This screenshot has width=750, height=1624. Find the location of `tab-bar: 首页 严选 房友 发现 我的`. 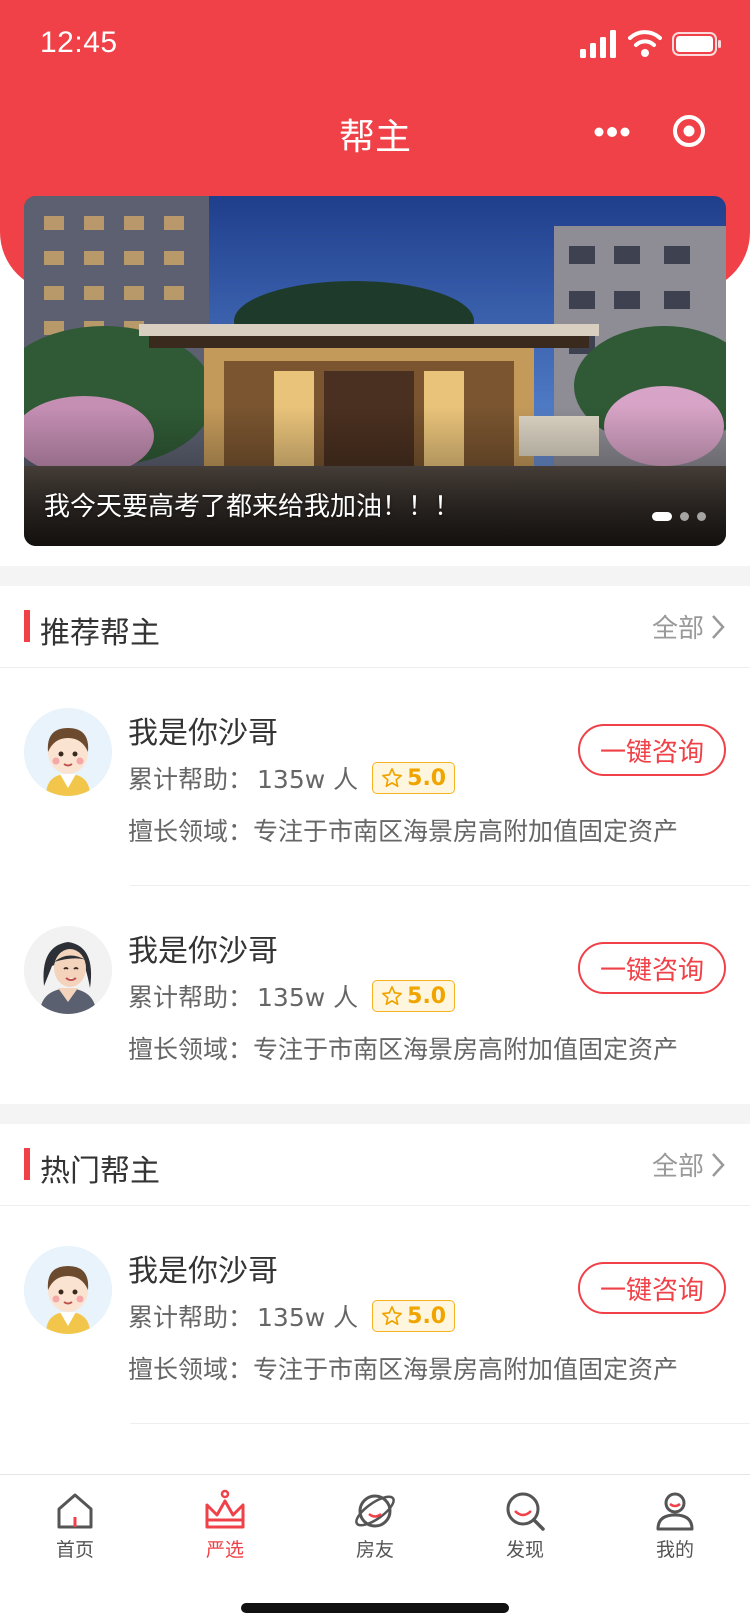

tab-bar: 首页 严选 房友 发现 我的 is located at coordinates (375, 1549).